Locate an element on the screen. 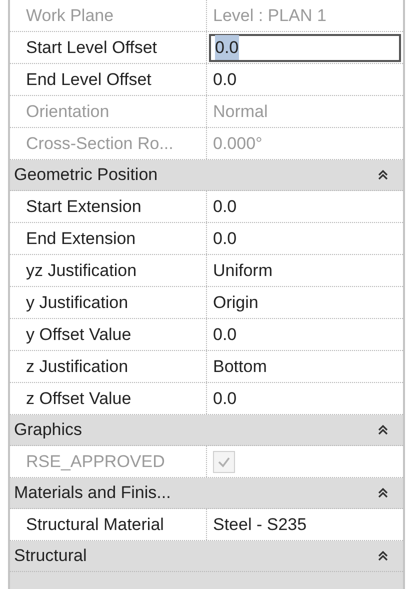  check-icon is located at coordinates (224, 461).